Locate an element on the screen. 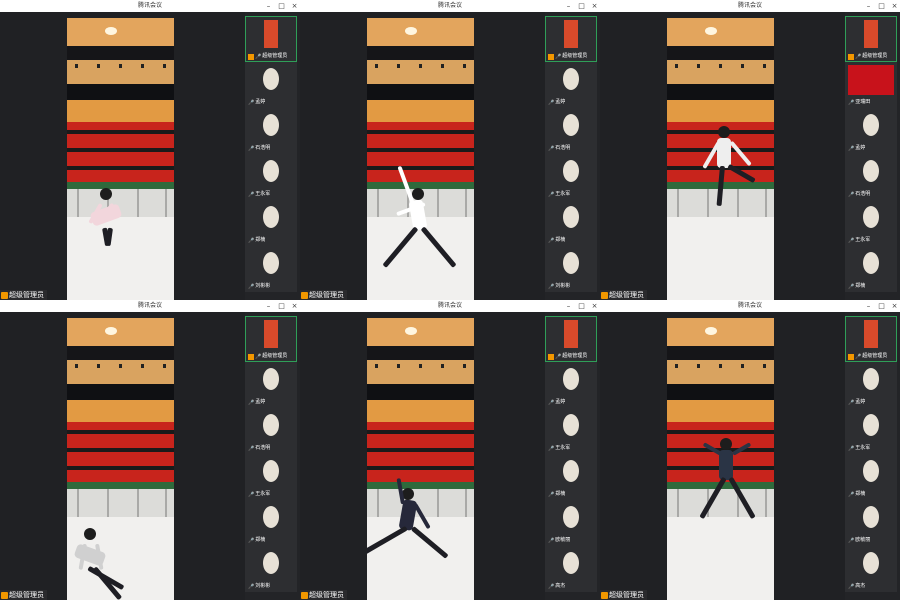 The image size is (900, 600). participant-label: 🎤 郑楠 is located at coordinates (256, 240).